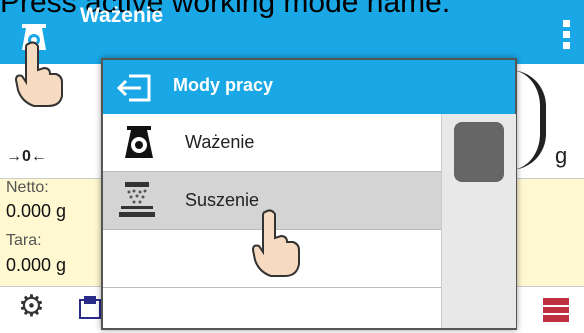 The height and width of the screenshot is (333, 584). What do you see at coordinates (309, 87) in the screenshot?
I see `dialog-header: Mody pracy` at bounding box center [309, 87].